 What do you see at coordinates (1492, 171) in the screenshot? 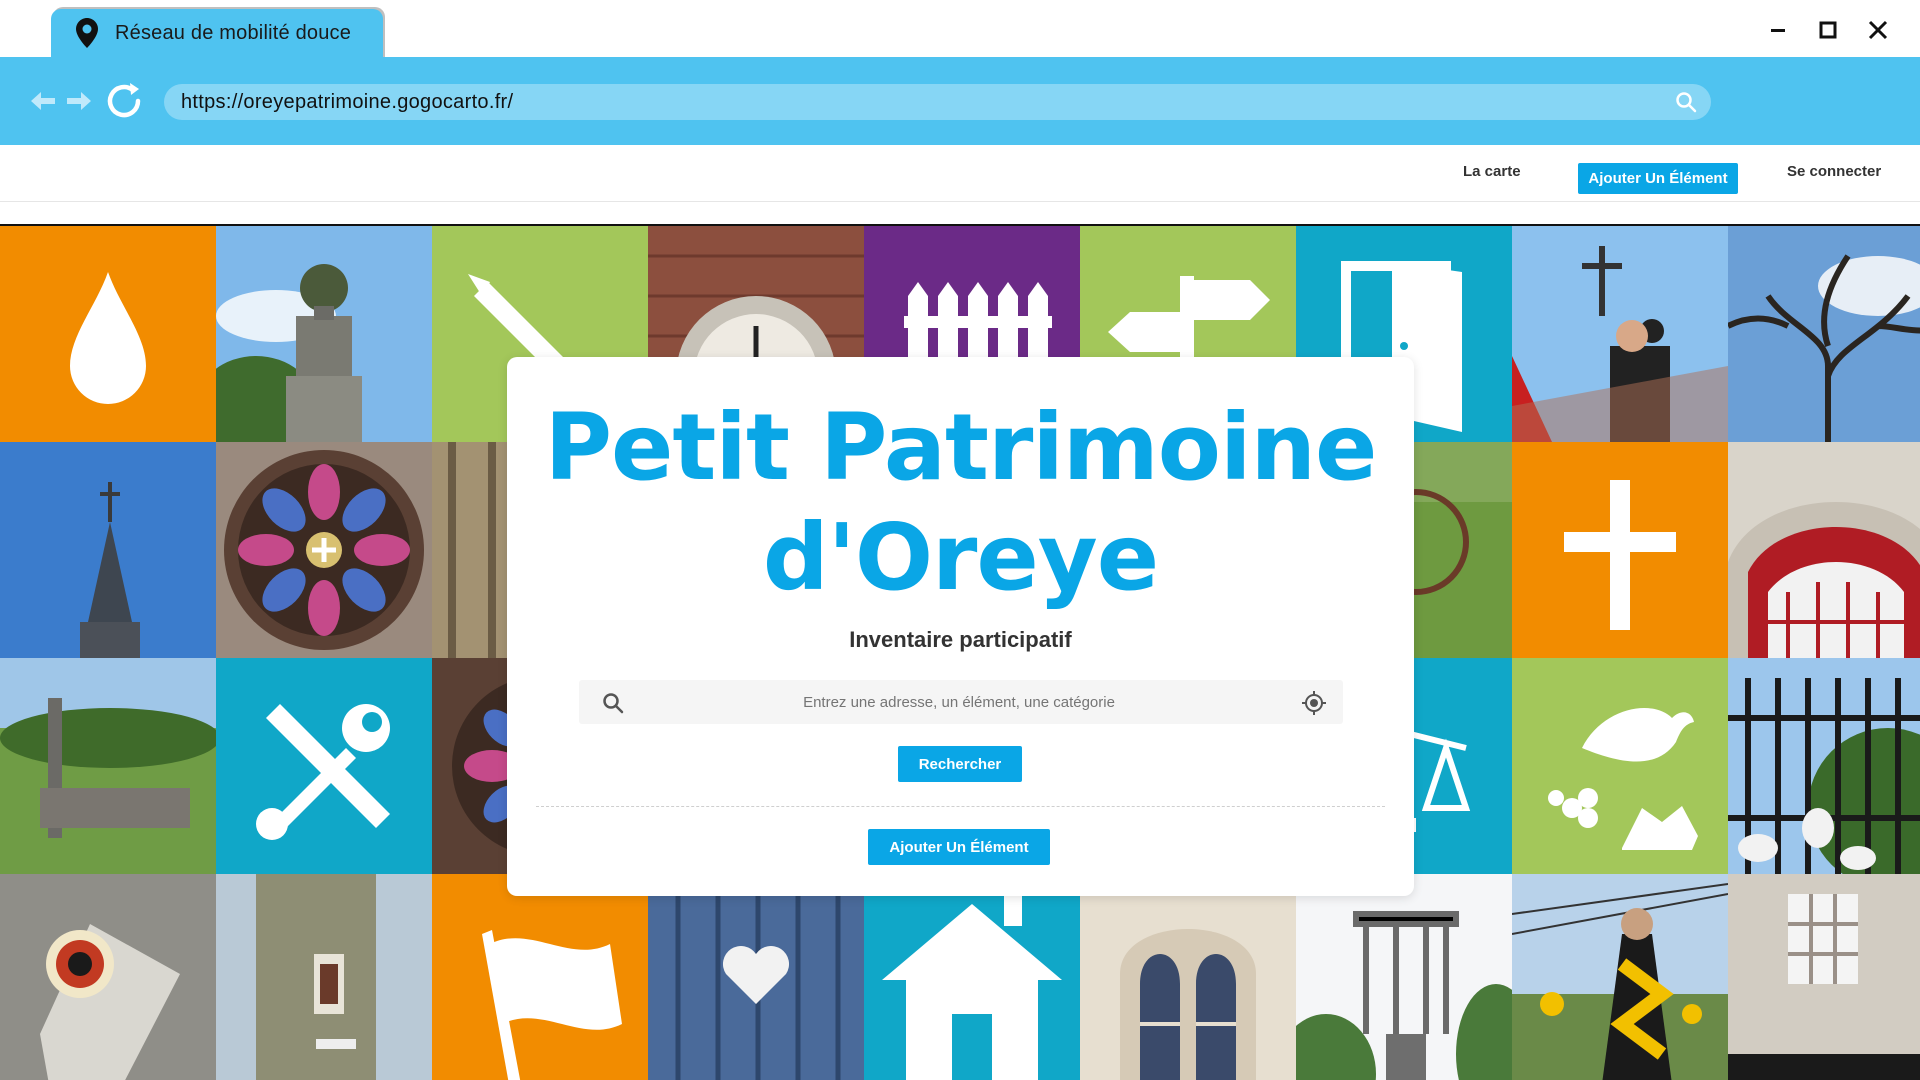
I see `menu-link-map: La carte` at bounding box center [1492, 171].